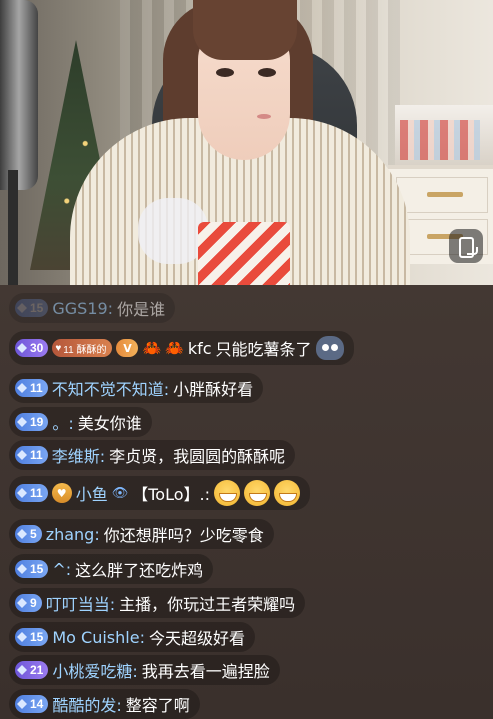 This screenshot has height=719, width=493. What do you see at coordinates (82, 348) in the screenshot?
I see `fan-badge: ♥ 11 酥酥的` at bounding box center [82, 348].